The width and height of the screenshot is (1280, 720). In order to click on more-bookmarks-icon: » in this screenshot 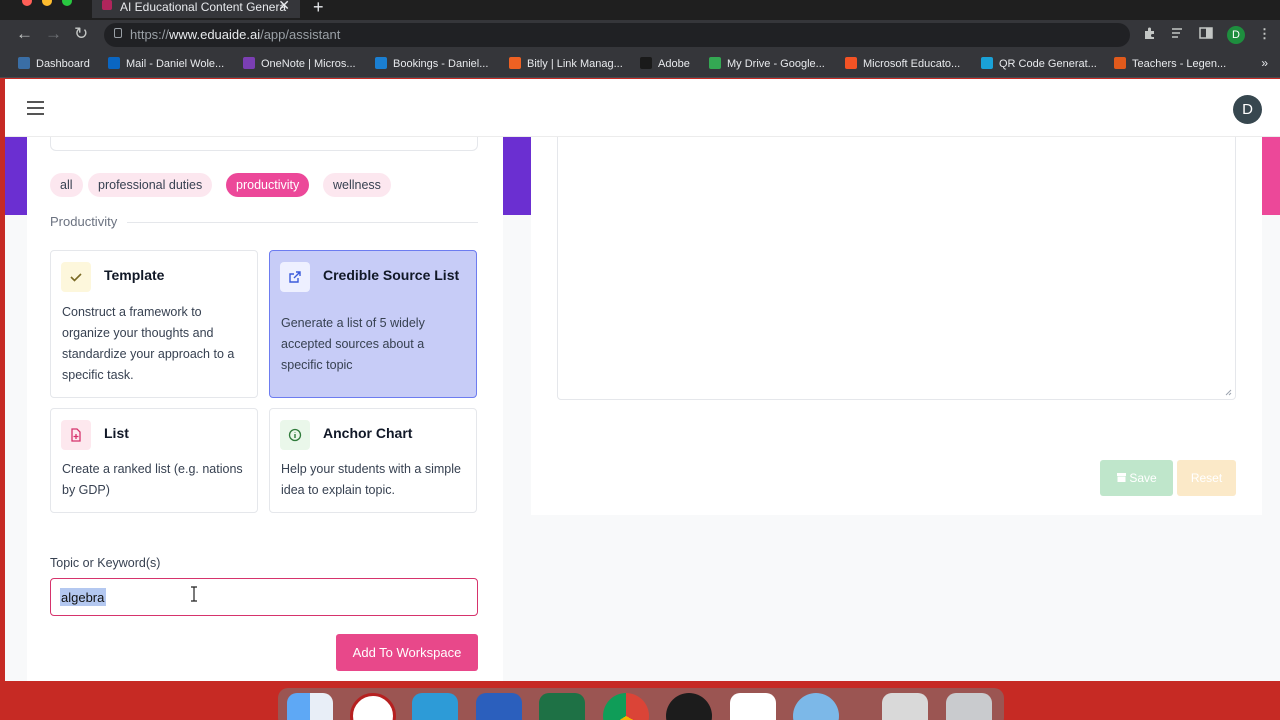, I will do `click(1264, 63)`.